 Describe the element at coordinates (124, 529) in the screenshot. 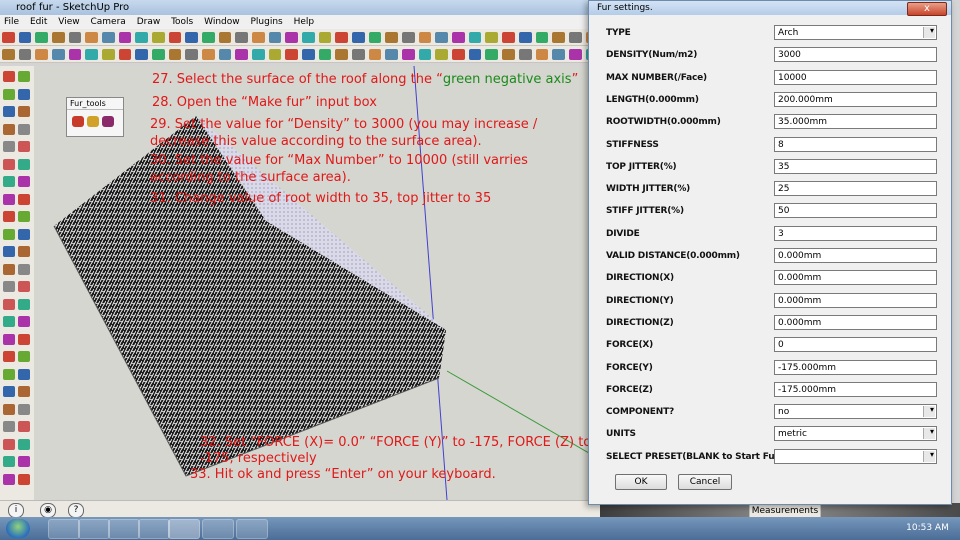

I see `taskbar-app-icon` at that location.